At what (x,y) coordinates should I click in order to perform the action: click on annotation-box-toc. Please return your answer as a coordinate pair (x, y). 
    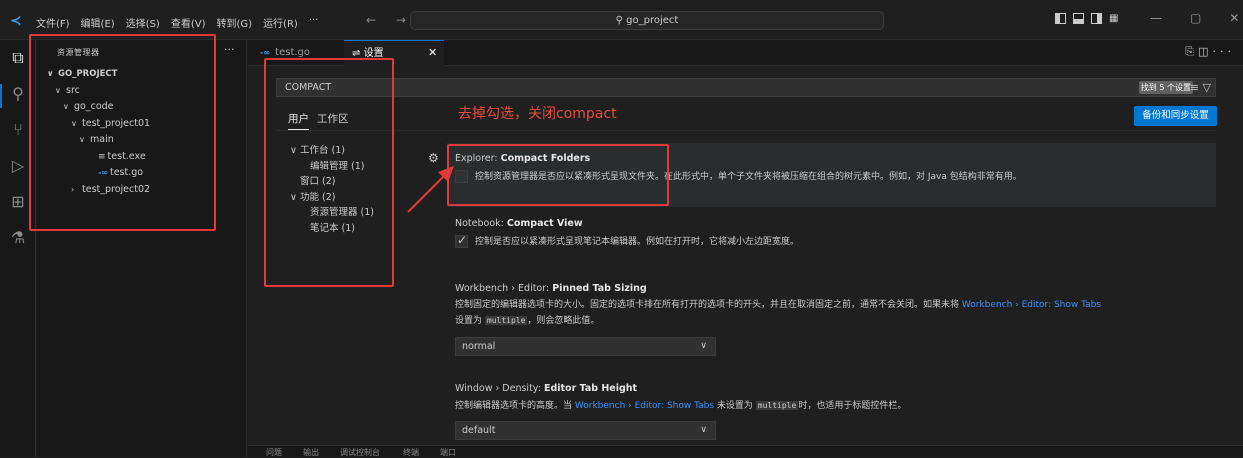
    Looking at the image, I should click on (329, 172).